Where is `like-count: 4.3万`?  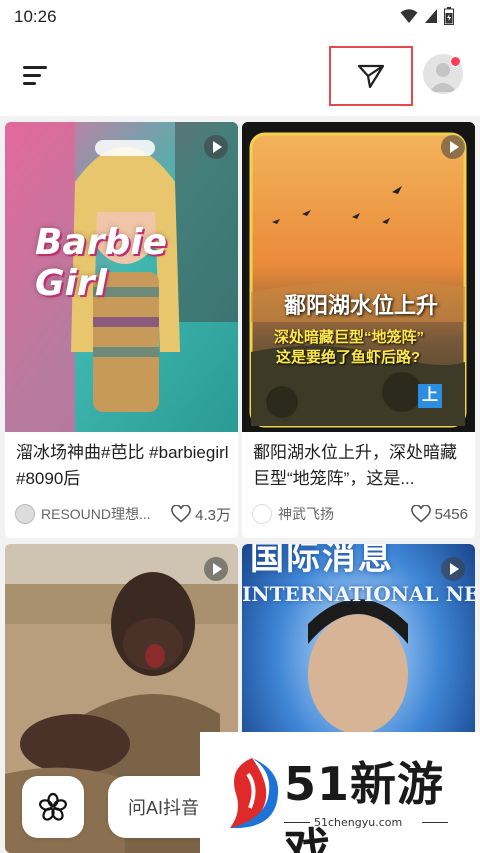
like-count: 4.3万 is located at coordinates (213, 515).